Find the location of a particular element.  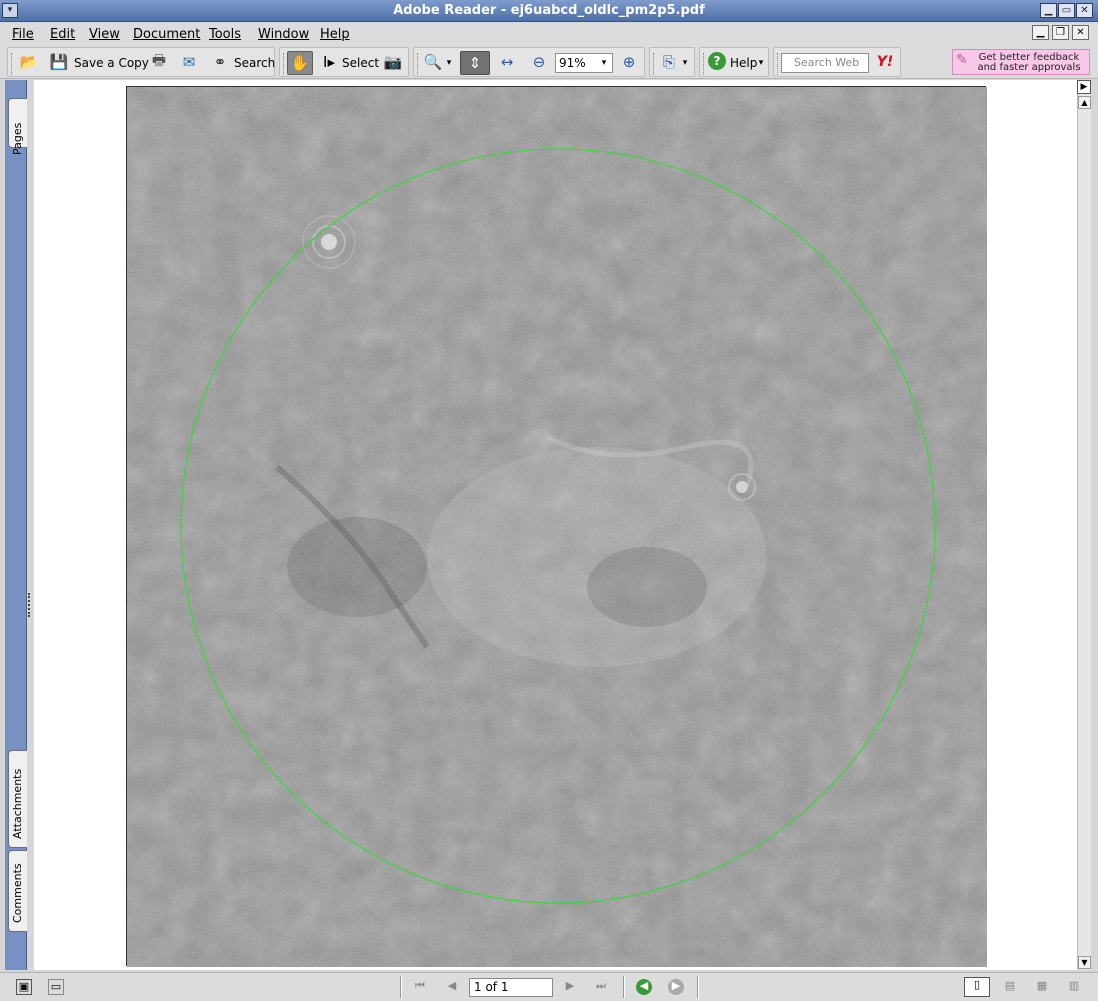

print-icon: 🖶 is located at coordinates (159, 62).